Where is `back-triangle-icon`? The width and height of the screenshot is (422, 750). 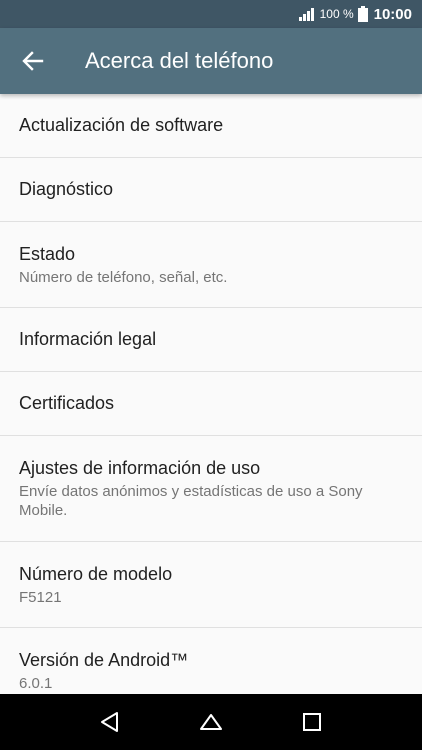
back-triangle-icon is located at coordinates (110, 722).